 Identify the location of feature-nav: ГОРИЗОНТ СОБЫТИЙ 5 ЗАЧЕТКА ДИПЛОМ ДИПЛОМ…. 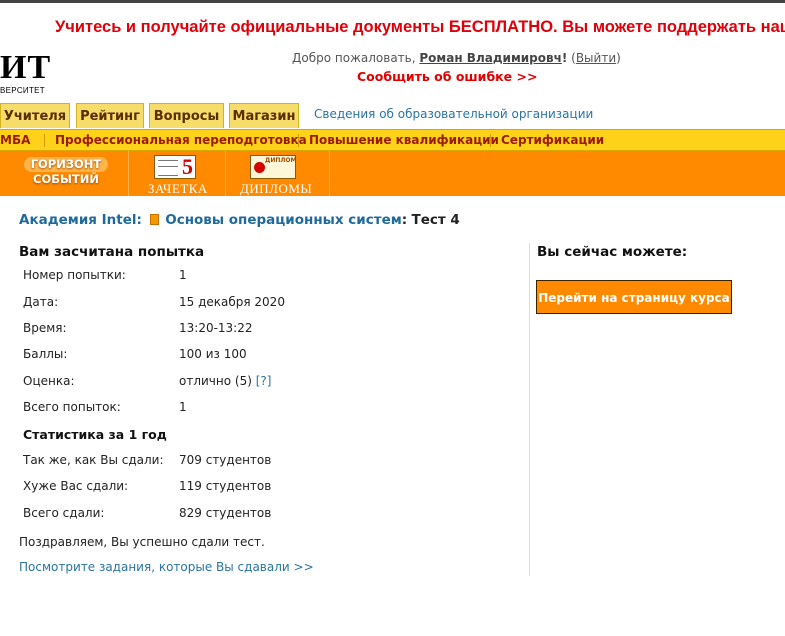
(392, 173).